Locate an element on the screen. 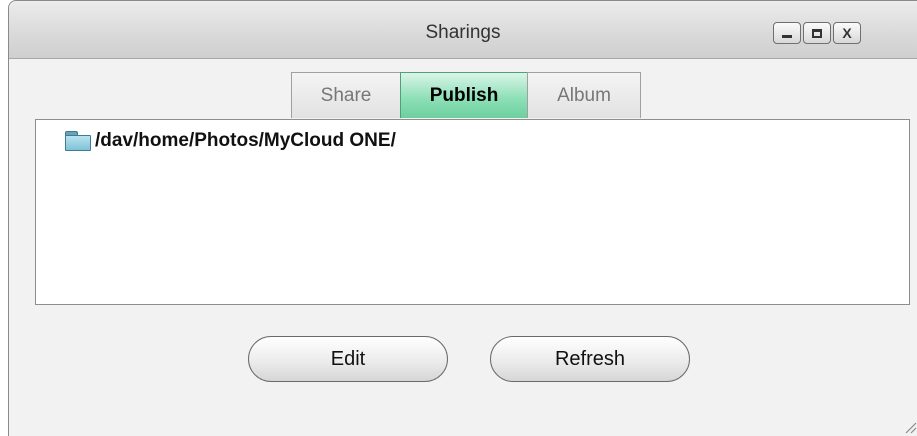  minimize-button is located at coordinates (787, 33).